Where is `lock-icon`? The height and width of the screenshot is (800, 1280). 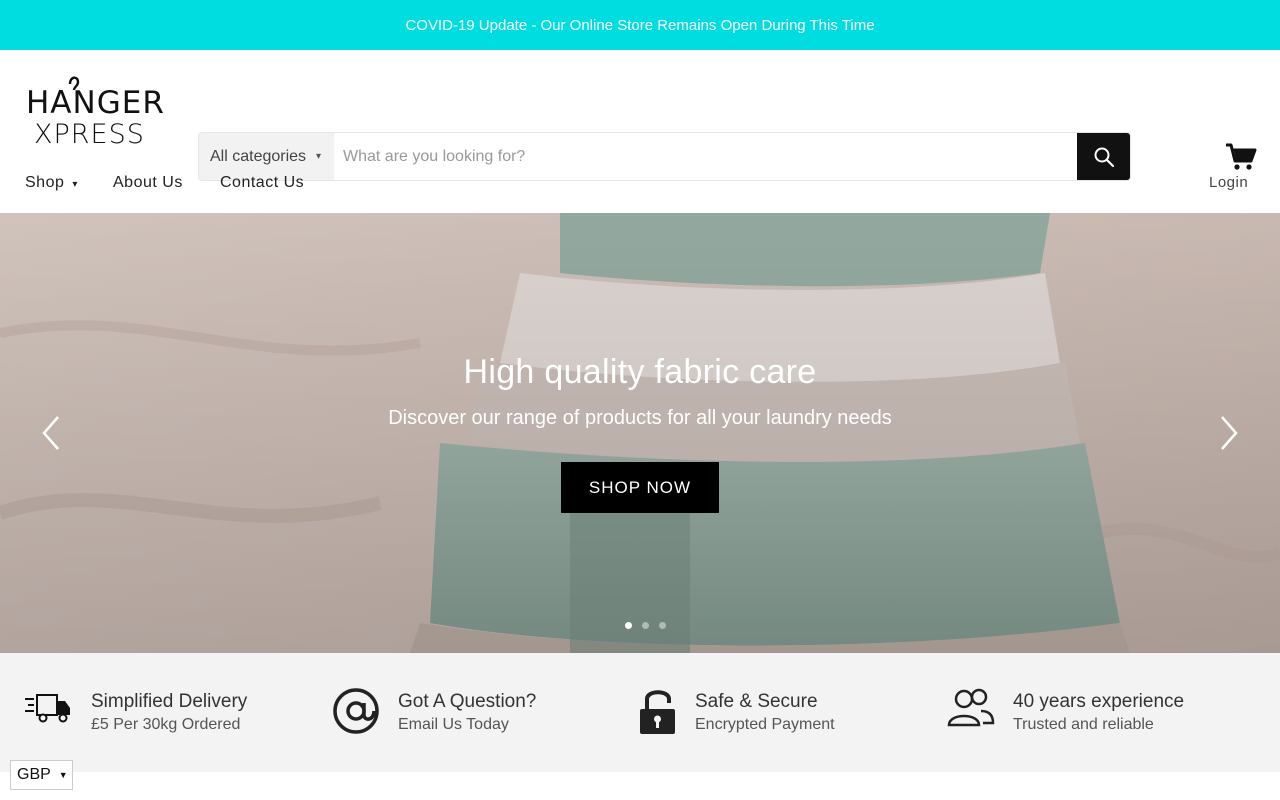 lock-icon is located at coordinates (657, 712).